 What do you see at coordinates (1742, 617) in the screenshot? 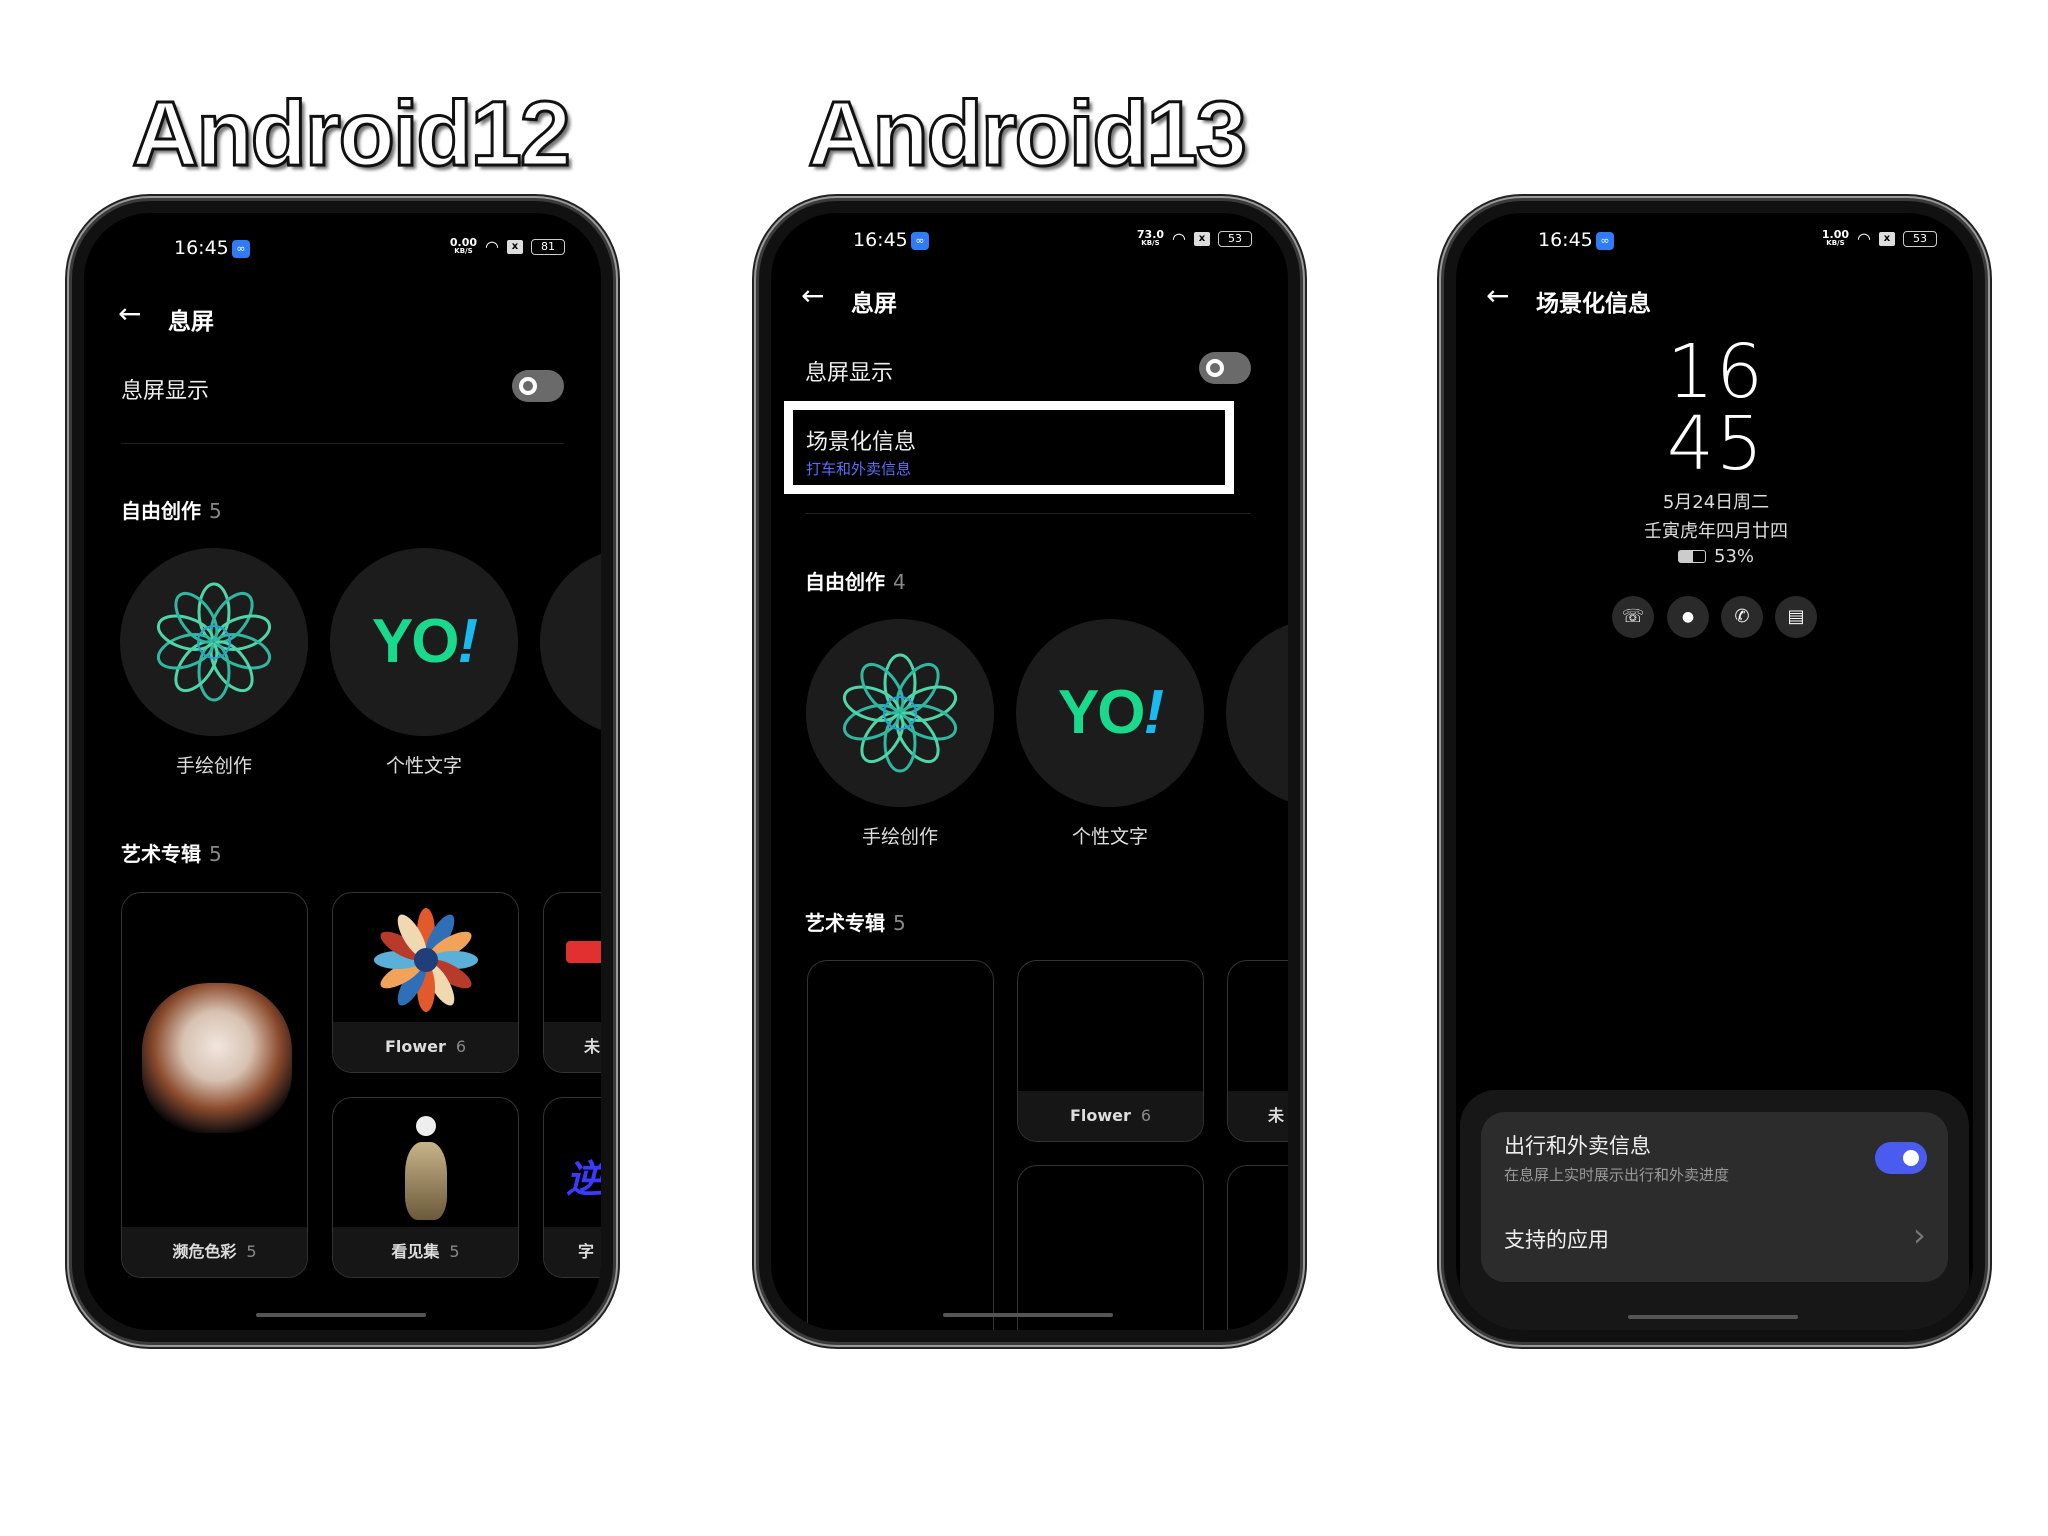
I see `wechat-icon: ✆` at bounding box center [1742, 617].